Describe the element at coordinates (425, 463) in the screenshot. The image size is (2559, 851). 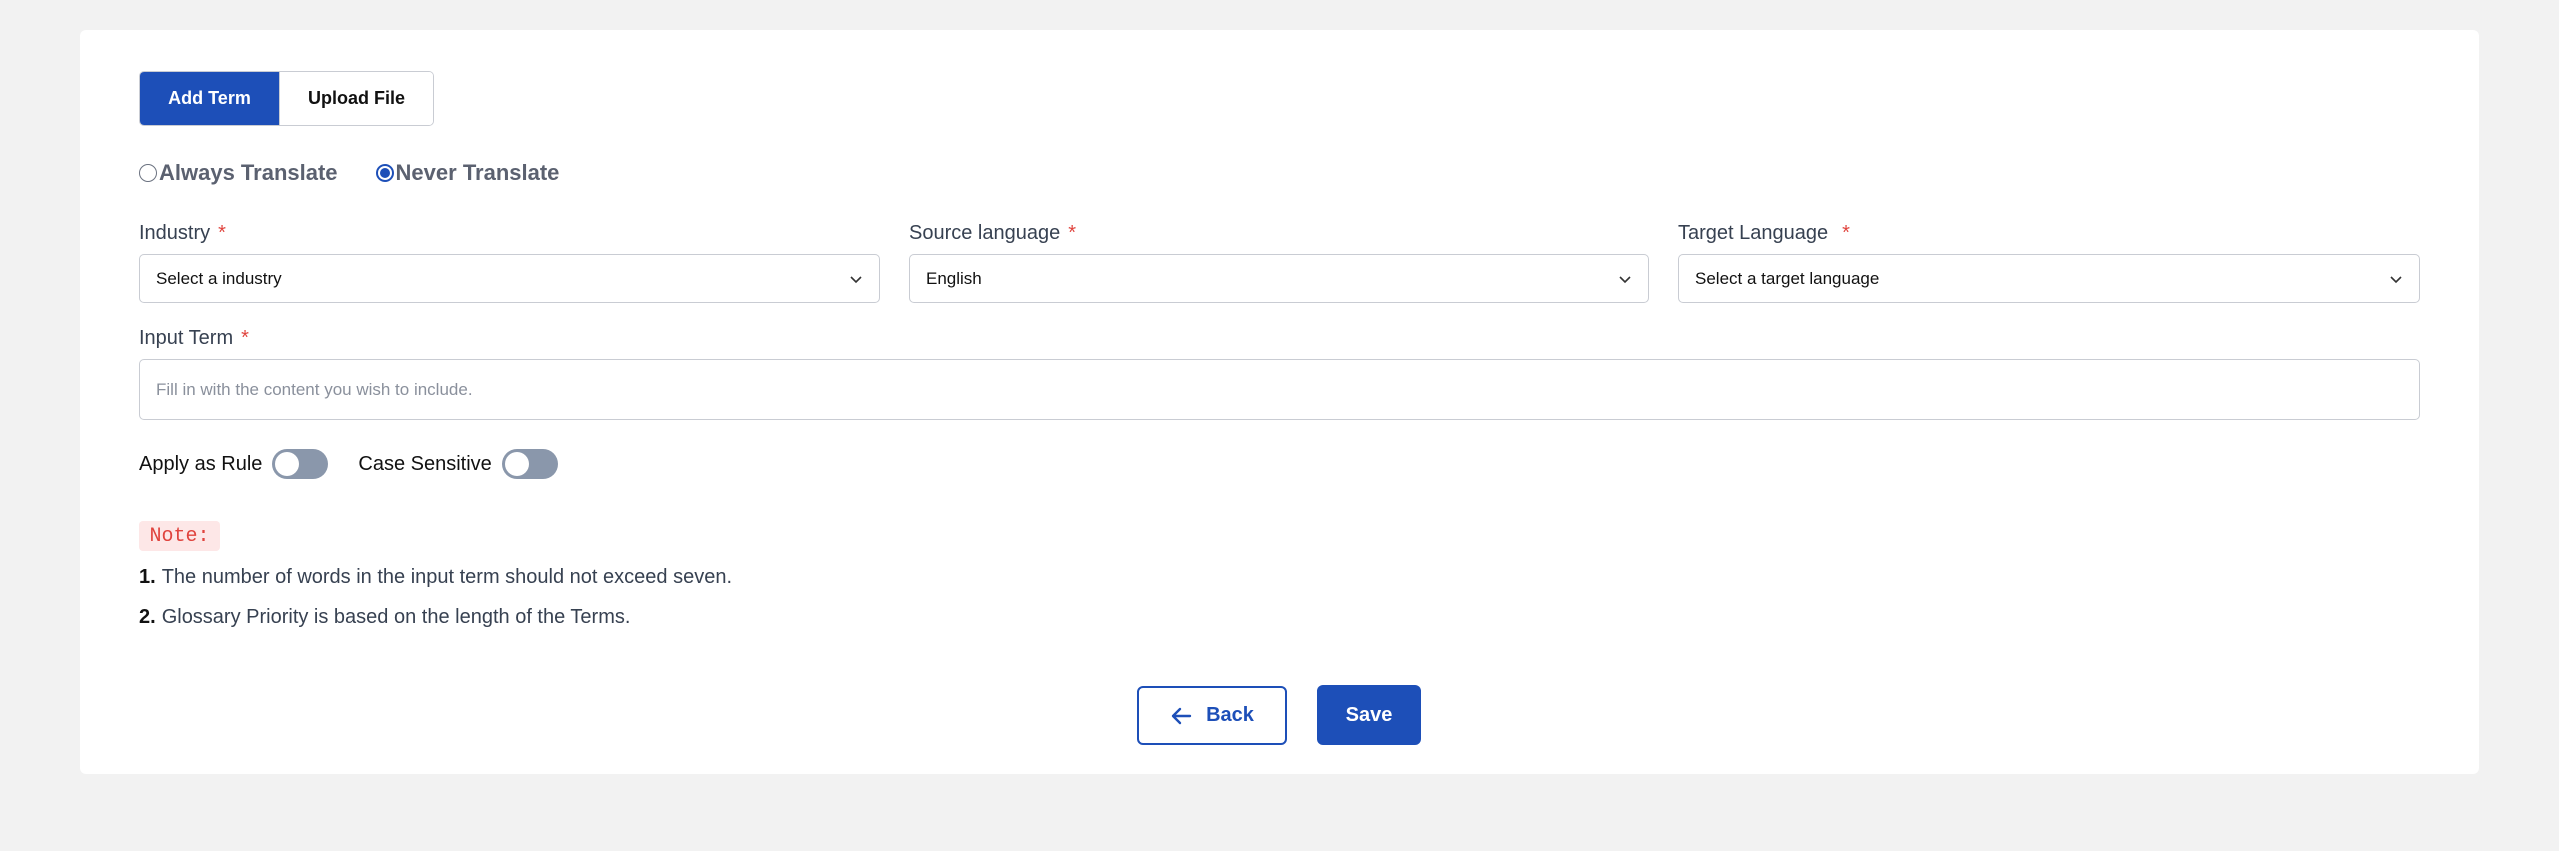
I see `case-sensitive-label: Case Sensitive` at that location.